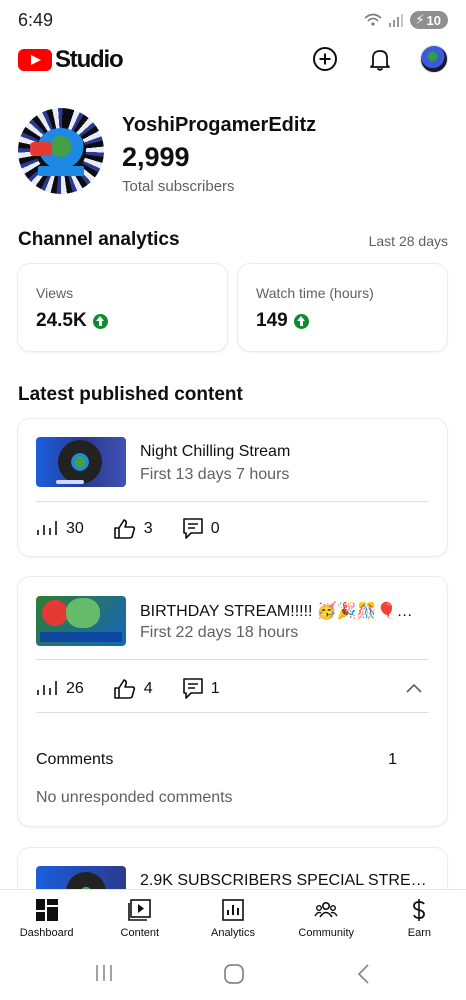 The height and width of the screenshot is (1000, 466). Describe the element at coordinates (233, 20) in the screenshot. I see `status-bar: 6:49 ⚡ 10` at that location.